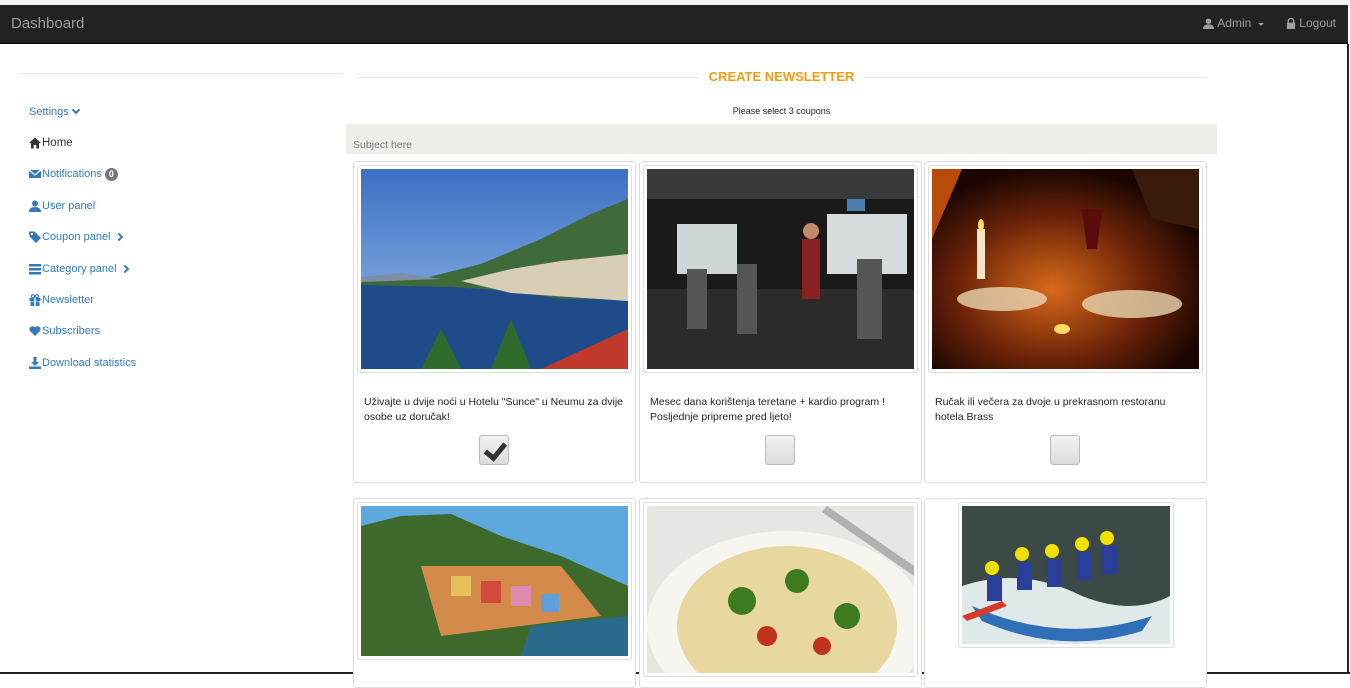  I want to click on gift-icon, so click(35, 300).